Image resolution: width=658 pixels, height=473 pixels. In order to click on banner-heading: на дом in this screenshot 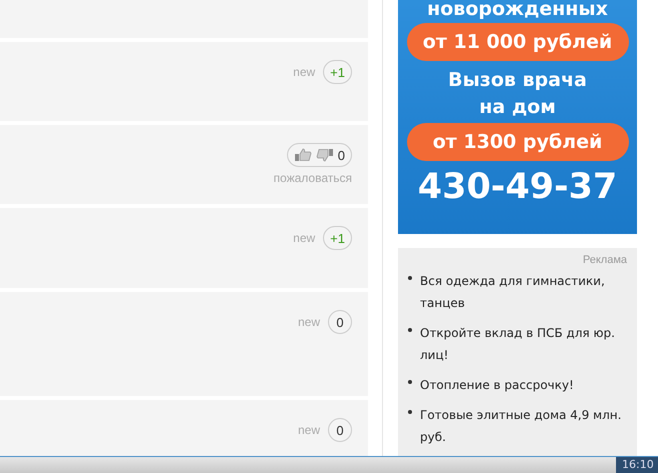, I will do `click(517, 107)`.